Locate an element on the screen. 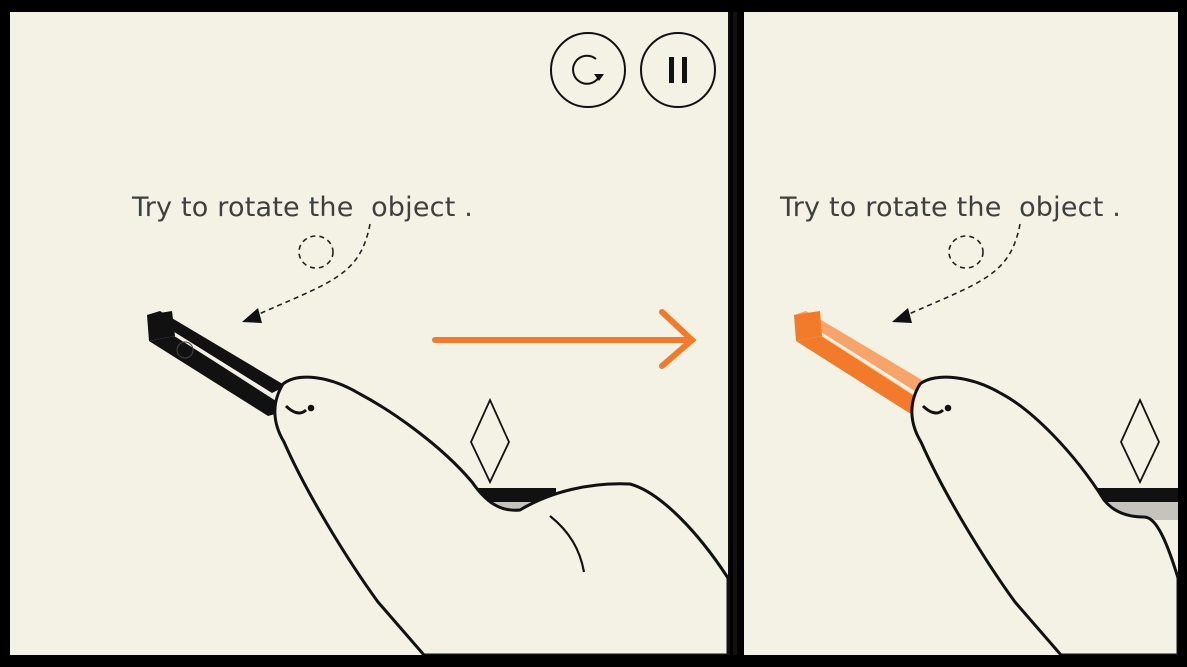  panel-divider is located at coordinates (735, 333).